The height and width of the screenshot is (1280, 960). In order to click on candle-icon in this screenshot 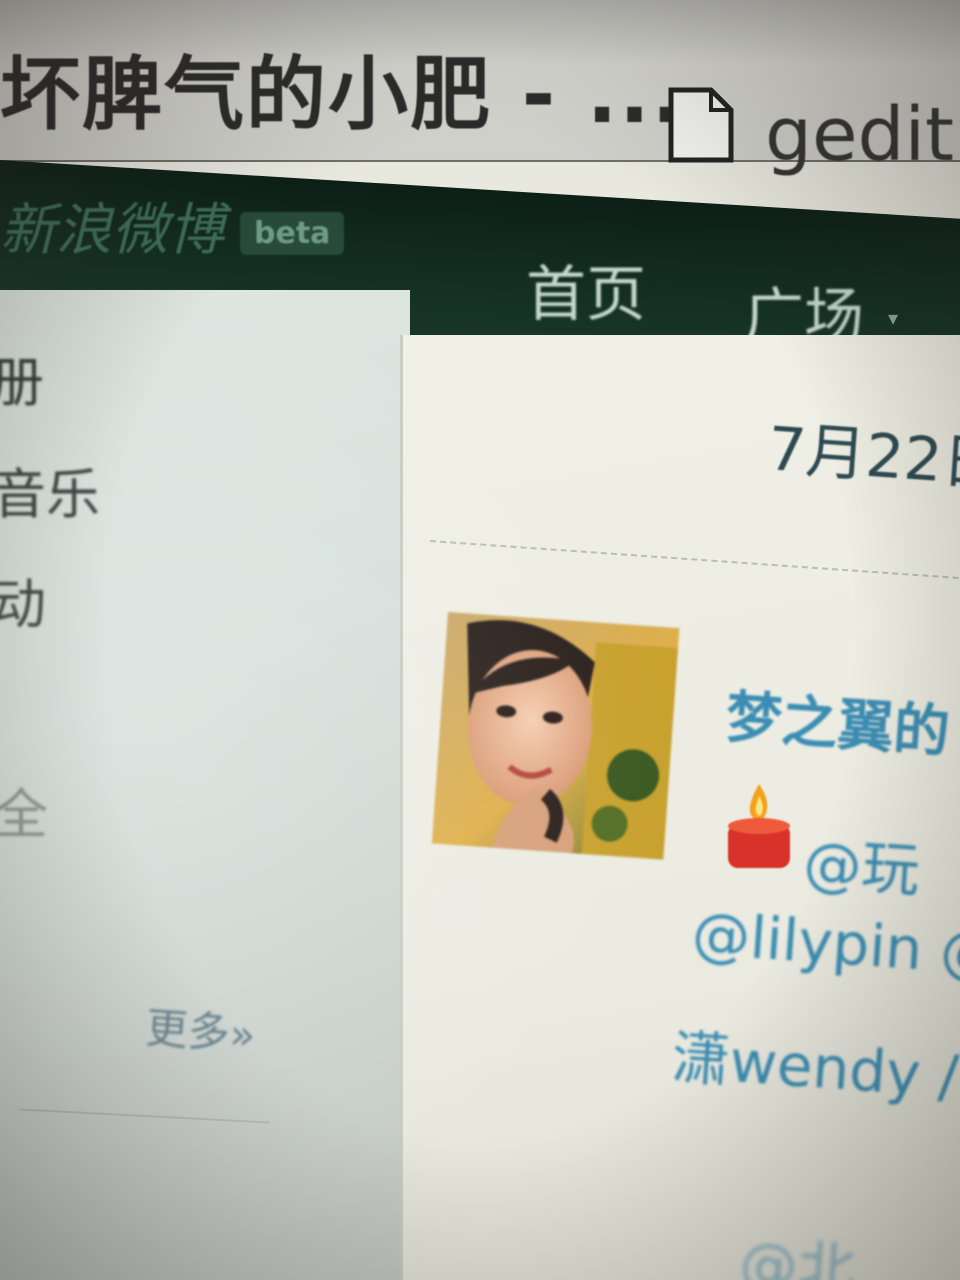, I will do `click(759, 826)`.